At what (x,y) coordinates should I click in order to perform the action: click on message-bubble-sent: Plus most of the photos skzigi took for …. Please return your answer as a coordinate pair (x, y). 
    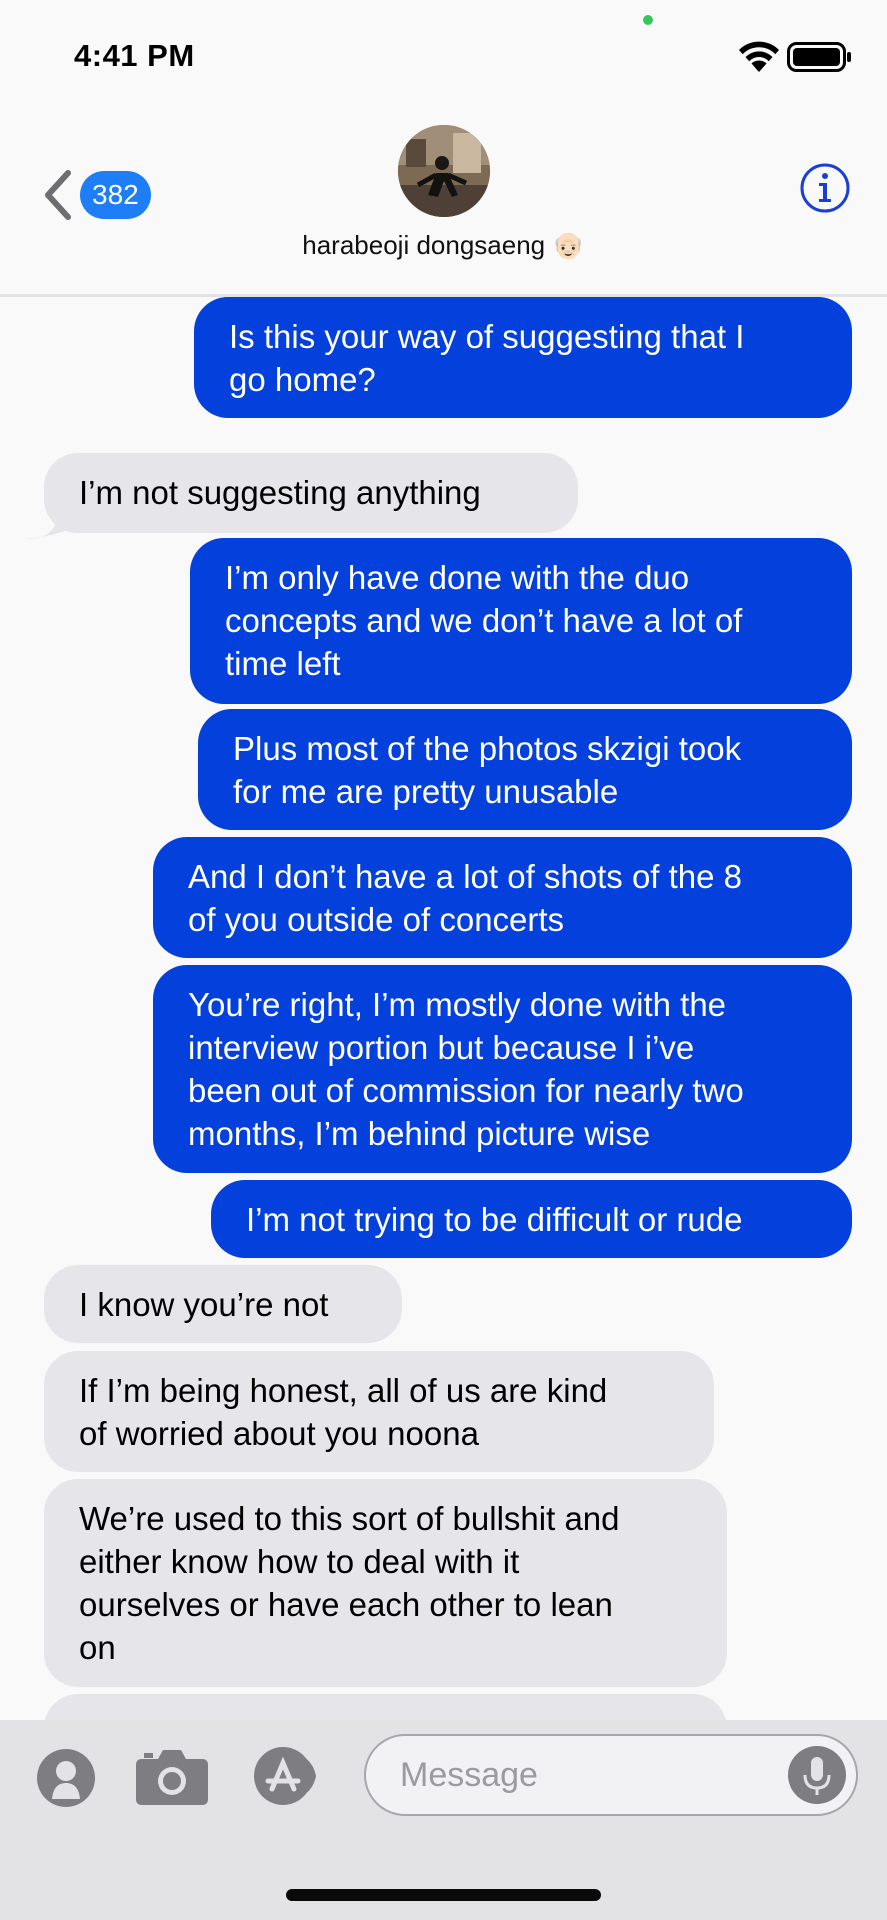
    Looking at the image, I should click on (525, 769).